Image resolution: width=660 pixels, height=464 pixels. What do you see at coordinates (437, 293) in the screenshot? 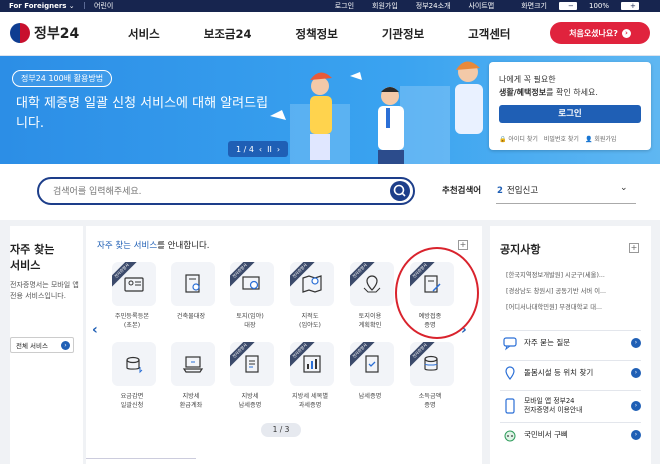
I see `highlight-circle-annotation` at bounding box center [437, 293].